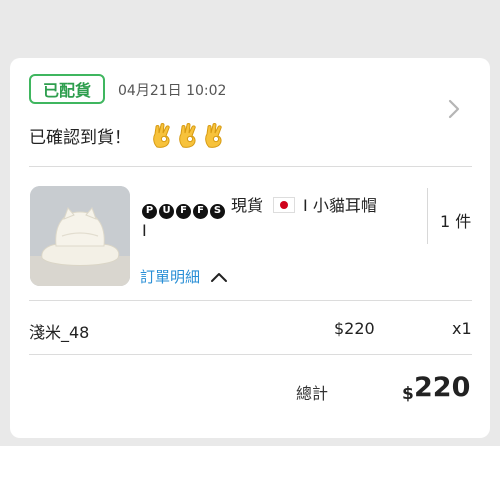 The height and width of the screenshot is (500, 500). I want to click on ok-hand-icons, so click(188, 135).